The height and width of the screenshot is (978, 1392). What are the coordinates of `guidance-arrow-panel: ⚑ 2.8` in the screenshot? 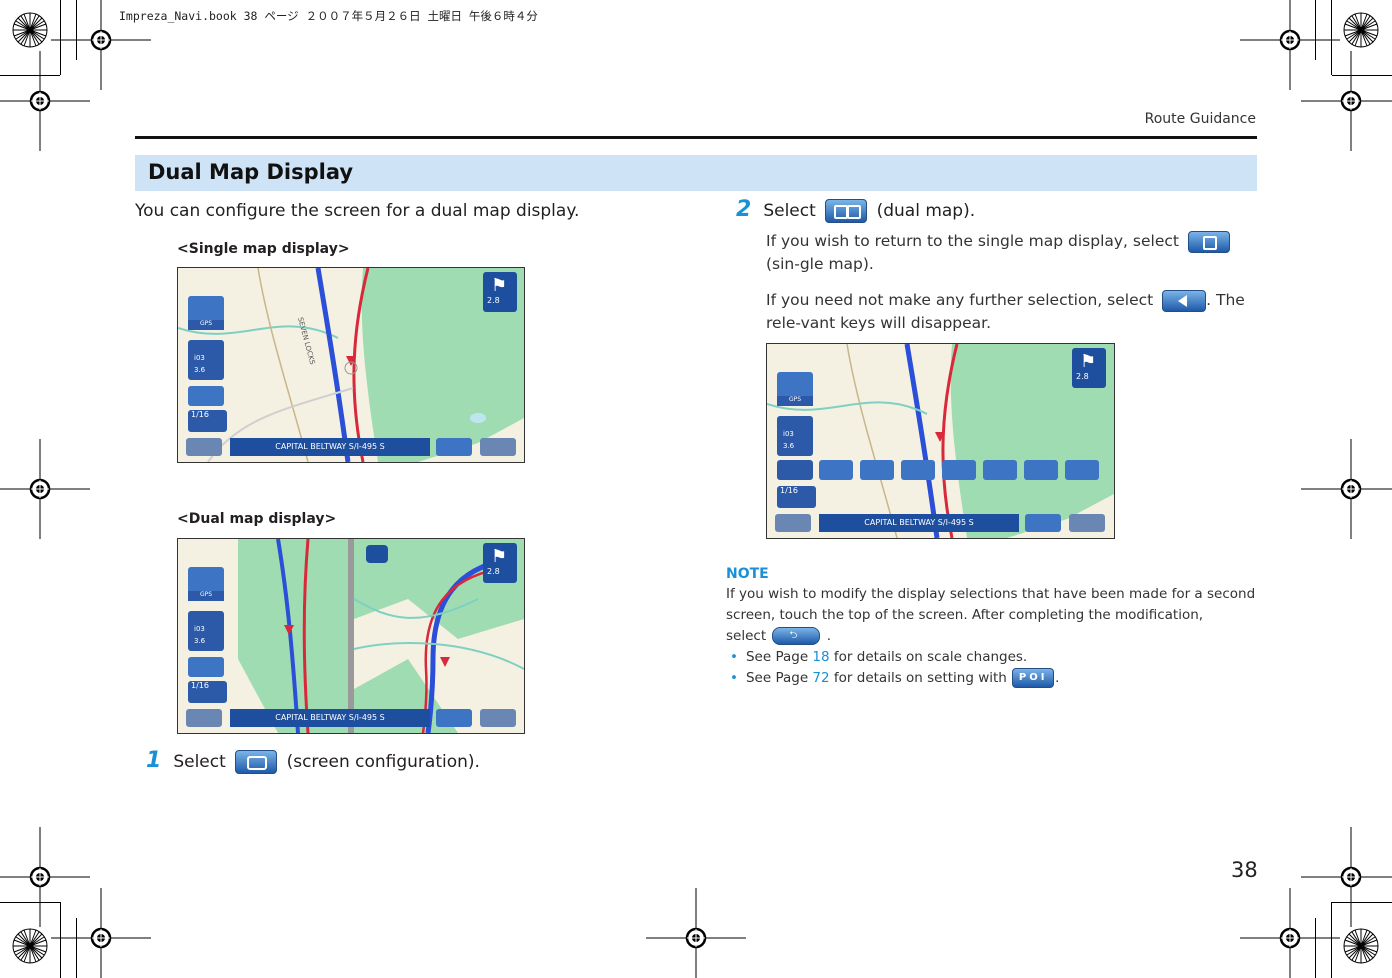 It's located at (500, 292).